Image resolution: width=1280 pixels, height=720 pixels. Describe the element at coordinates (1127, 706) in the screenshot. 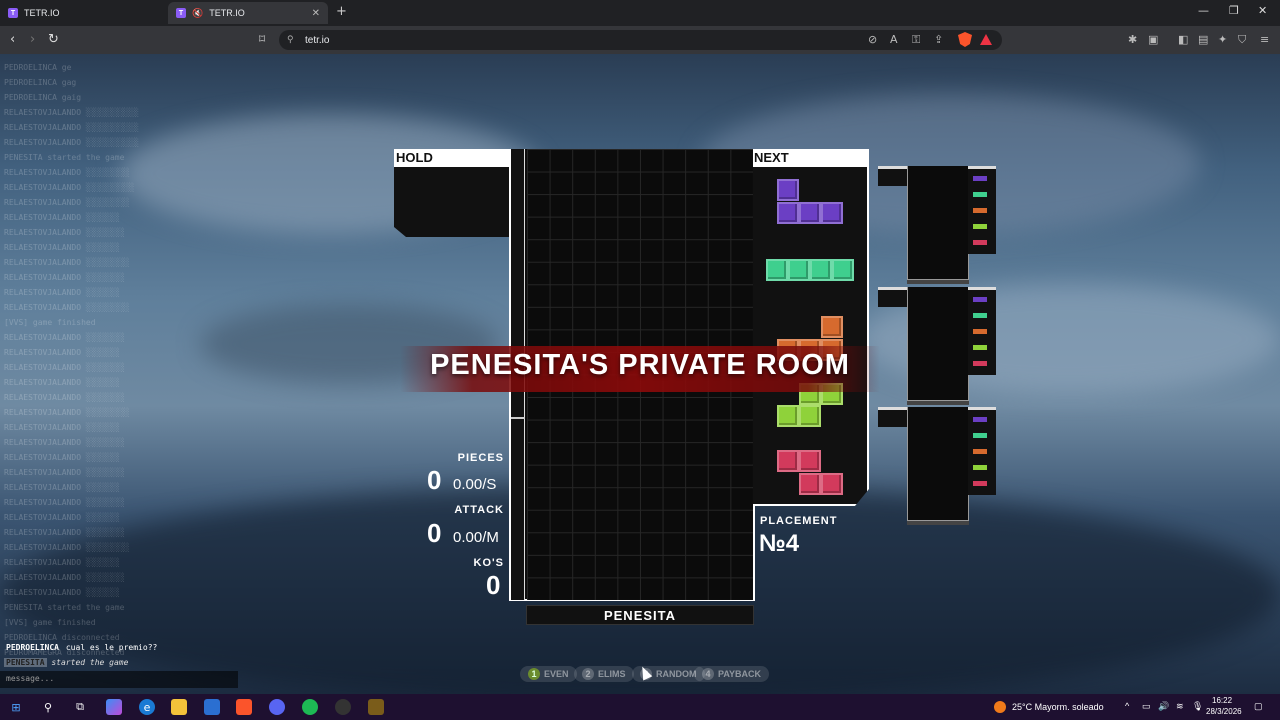

I see `tray-overflow-icon: ^` at that location.